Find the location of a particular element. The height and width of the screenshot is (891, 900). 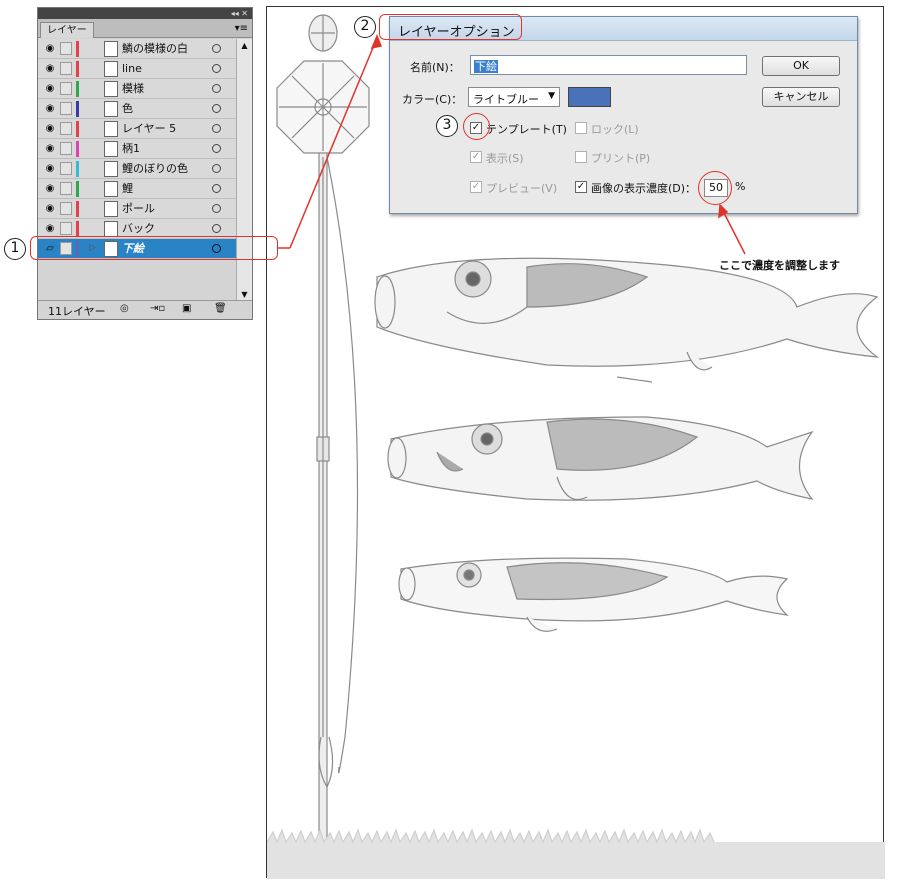

layer-name: バック is located at coordinates (138, 229).